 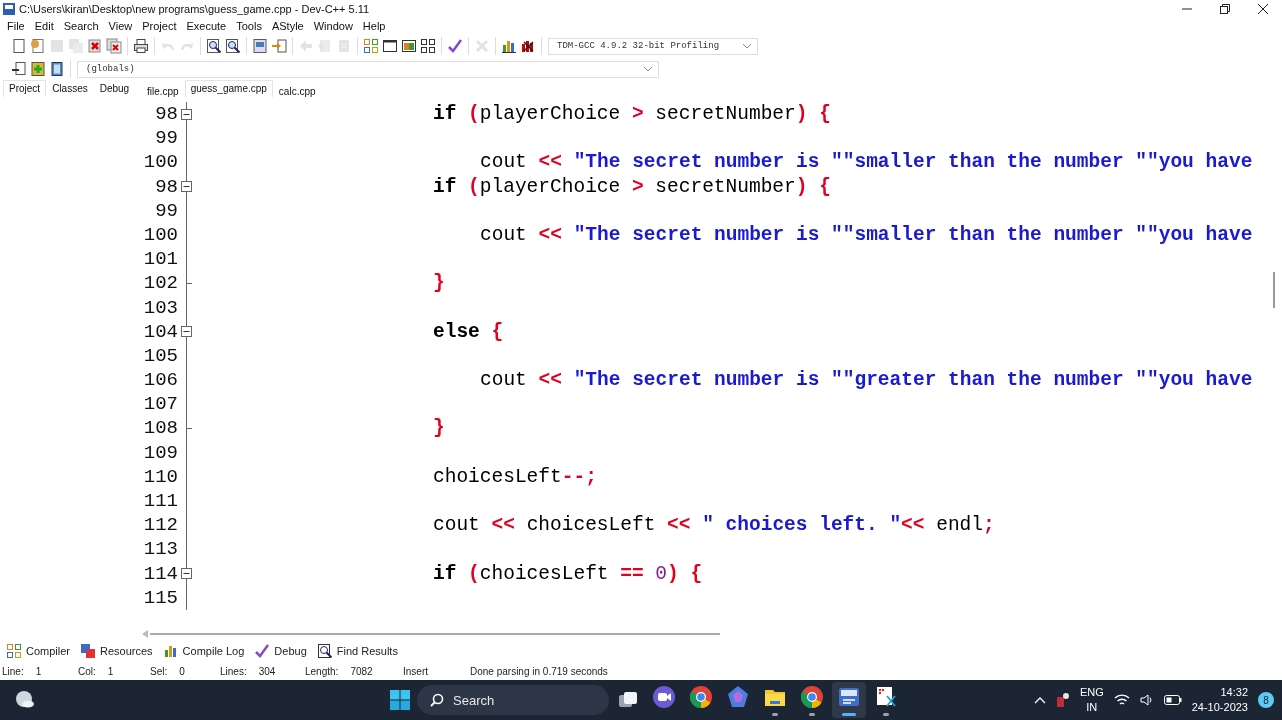 What do you see at coordinates (428, 46) in the screenshot?
I see `grid-icon` at bounding box center [428, 46].